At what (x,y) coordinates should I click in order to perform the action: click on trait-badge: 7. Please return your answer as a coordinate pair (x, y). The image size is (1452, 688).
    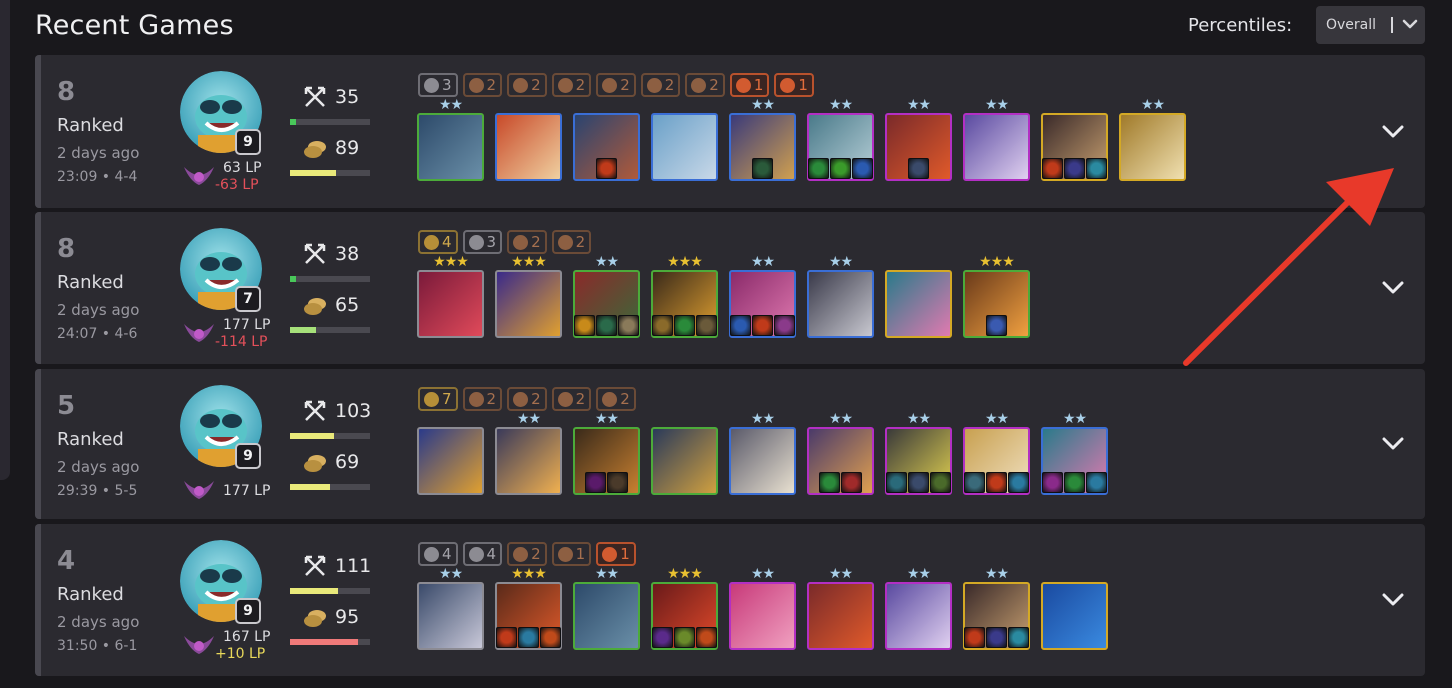
    Looking at the image, I should click on (438, 399).